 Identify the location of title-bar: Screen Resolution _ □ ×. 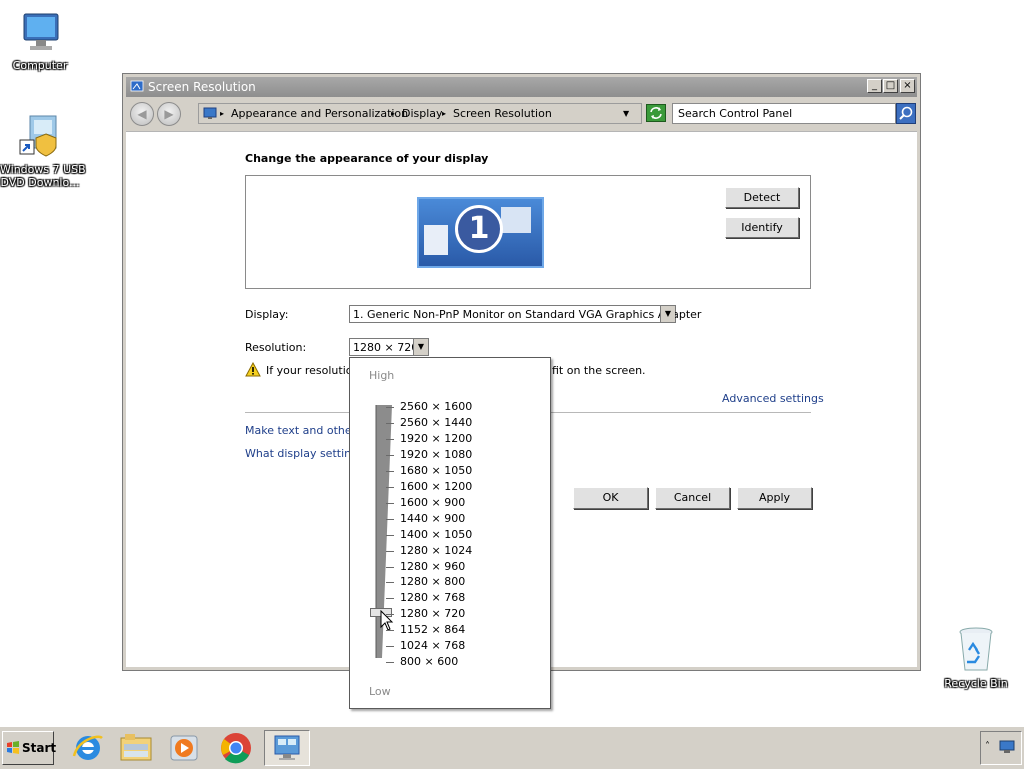
(521, 87).